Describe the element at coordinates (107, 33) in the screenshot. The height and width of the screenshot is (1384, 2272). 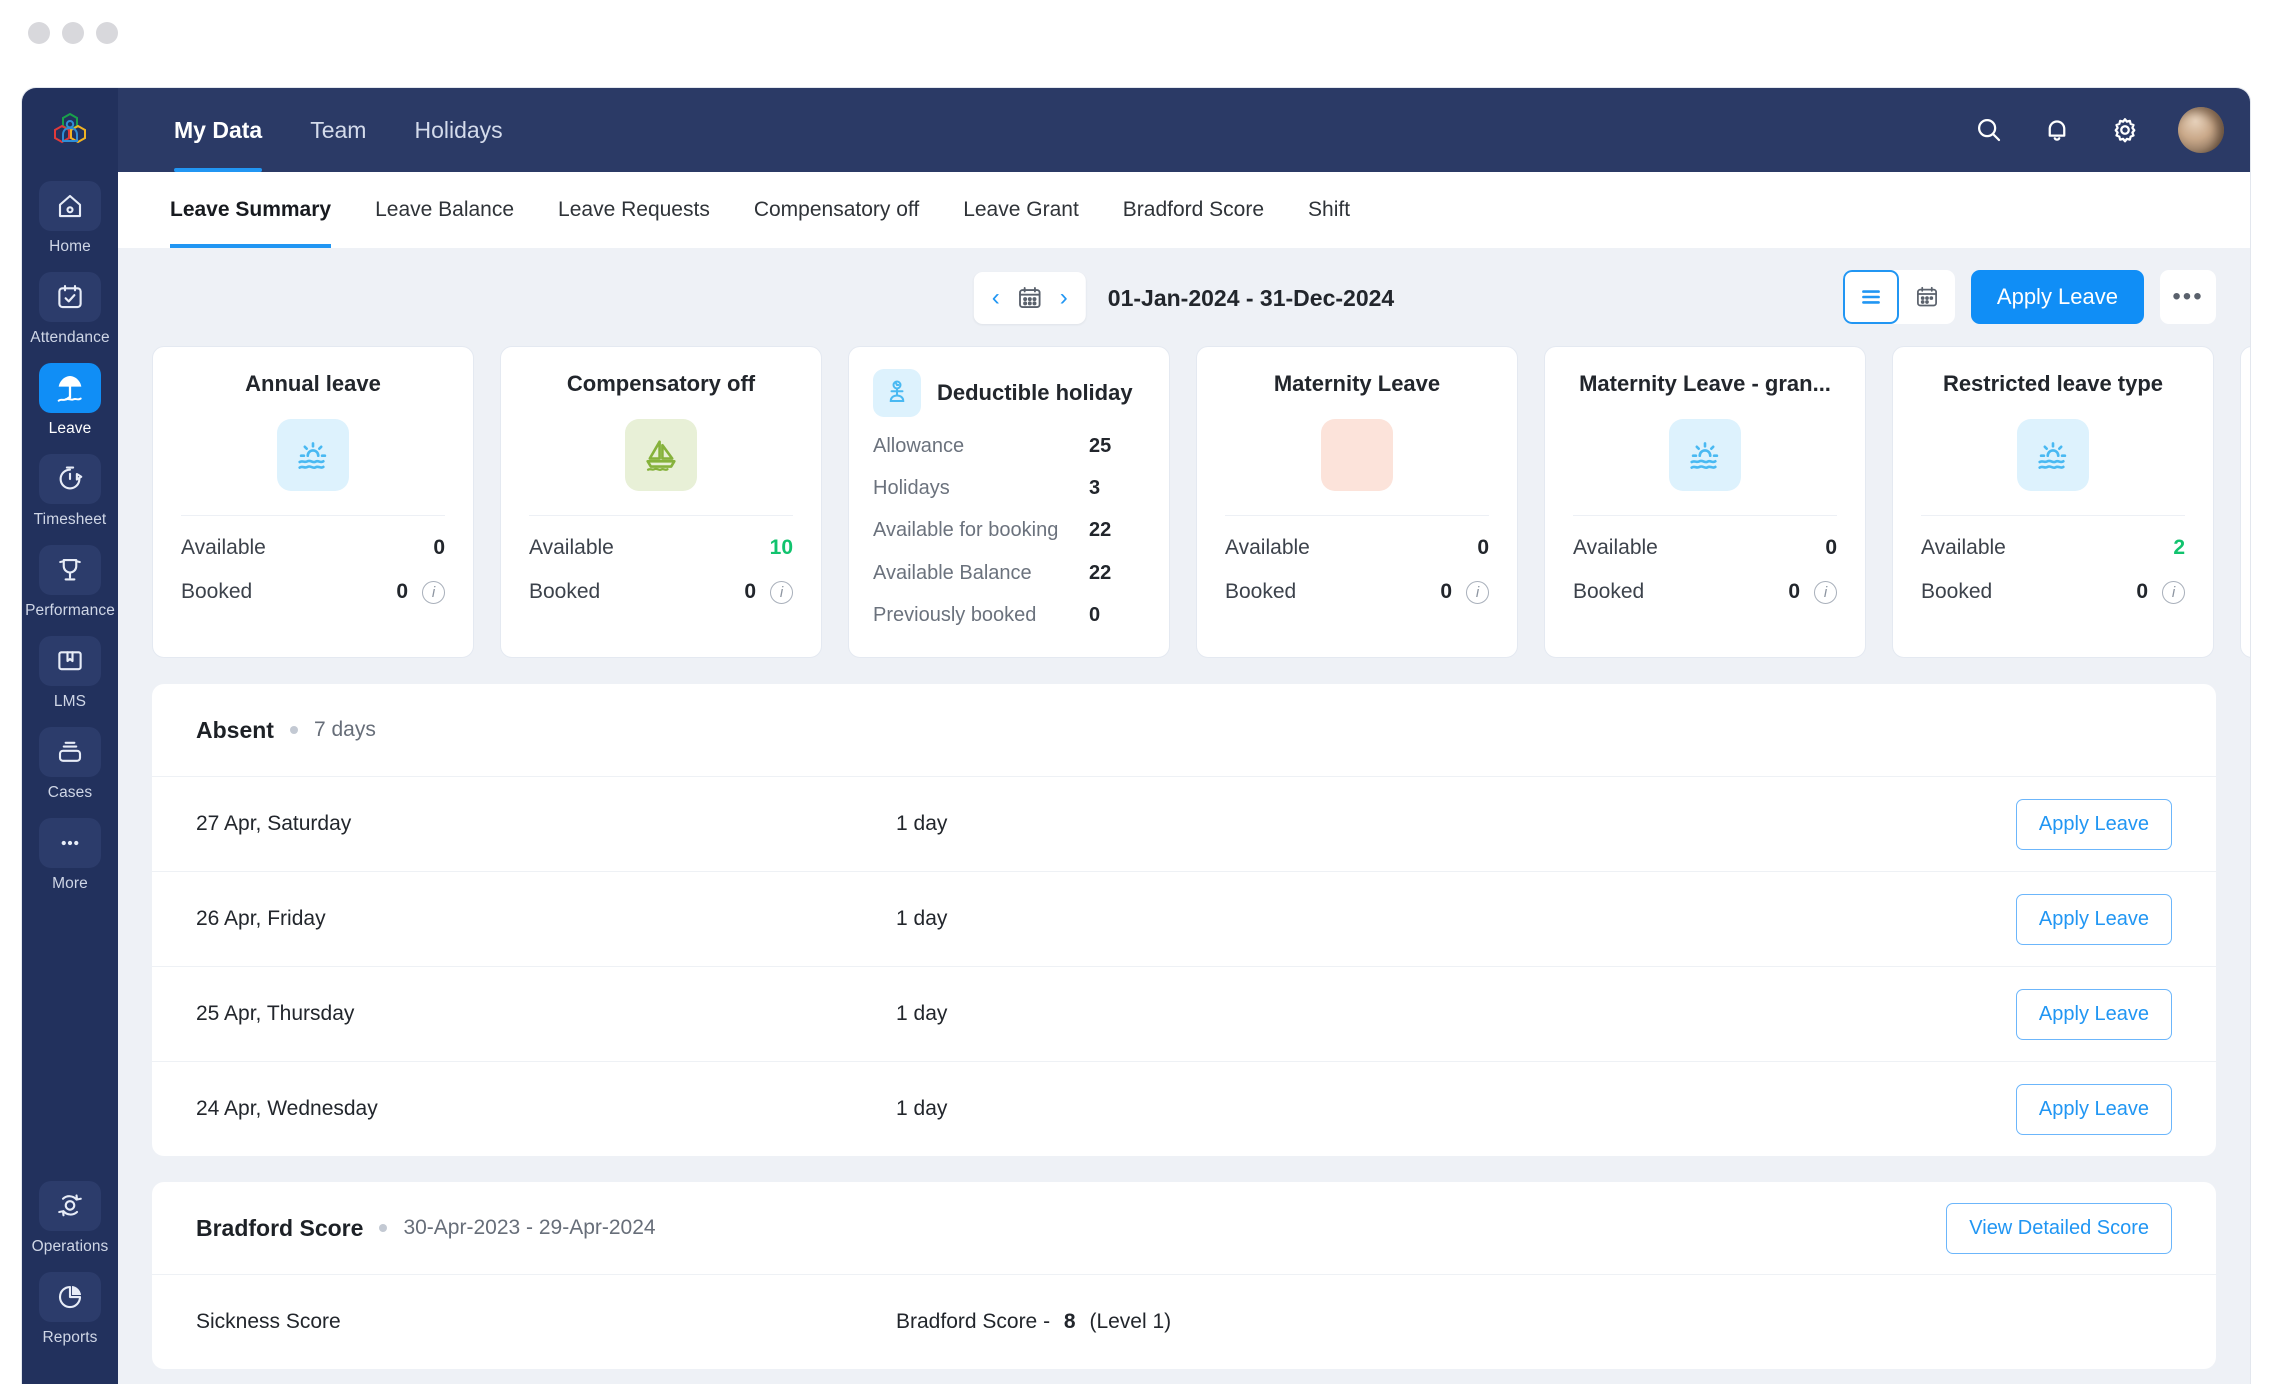
I see `window-maximize-button` at that location.